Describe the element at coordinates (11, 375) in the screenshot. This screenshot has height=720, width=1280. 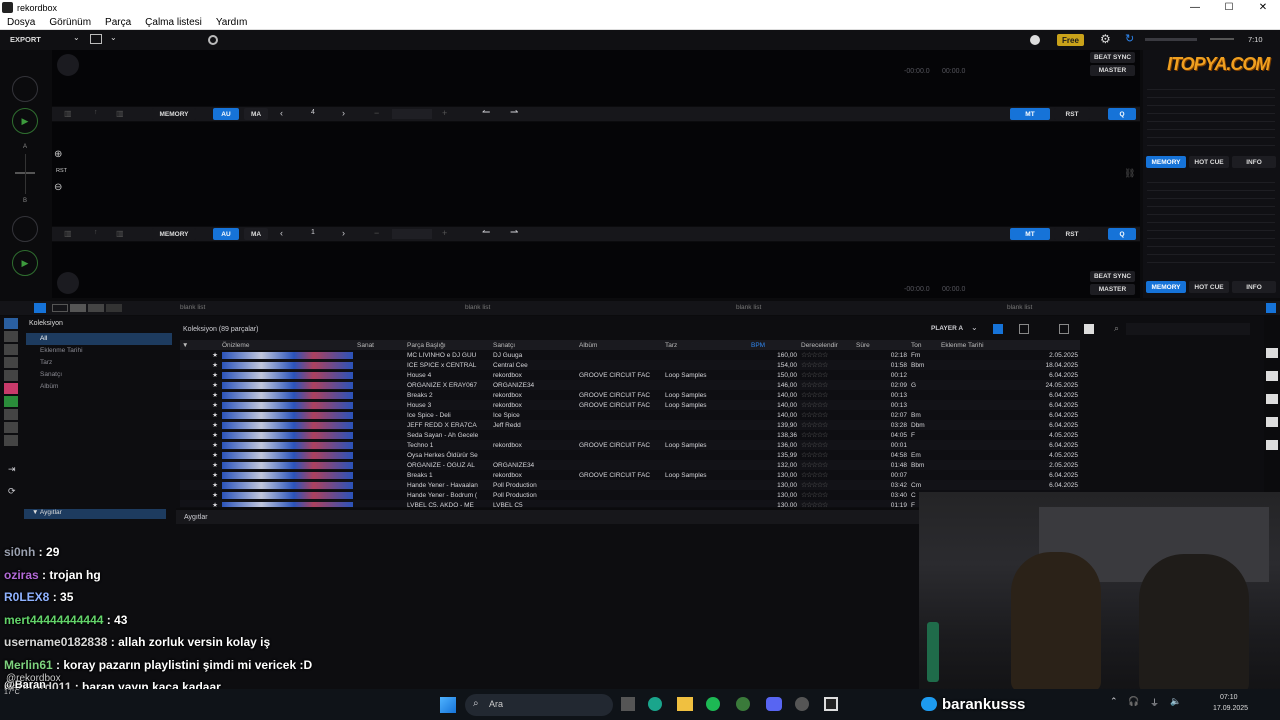
I see `history-icon` at that location.